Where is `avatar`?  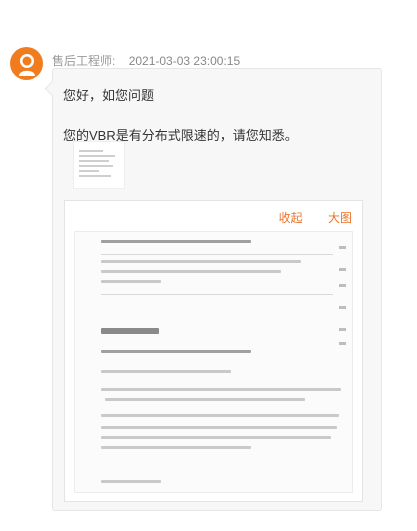 avatar is located at coordinates (26, 63).